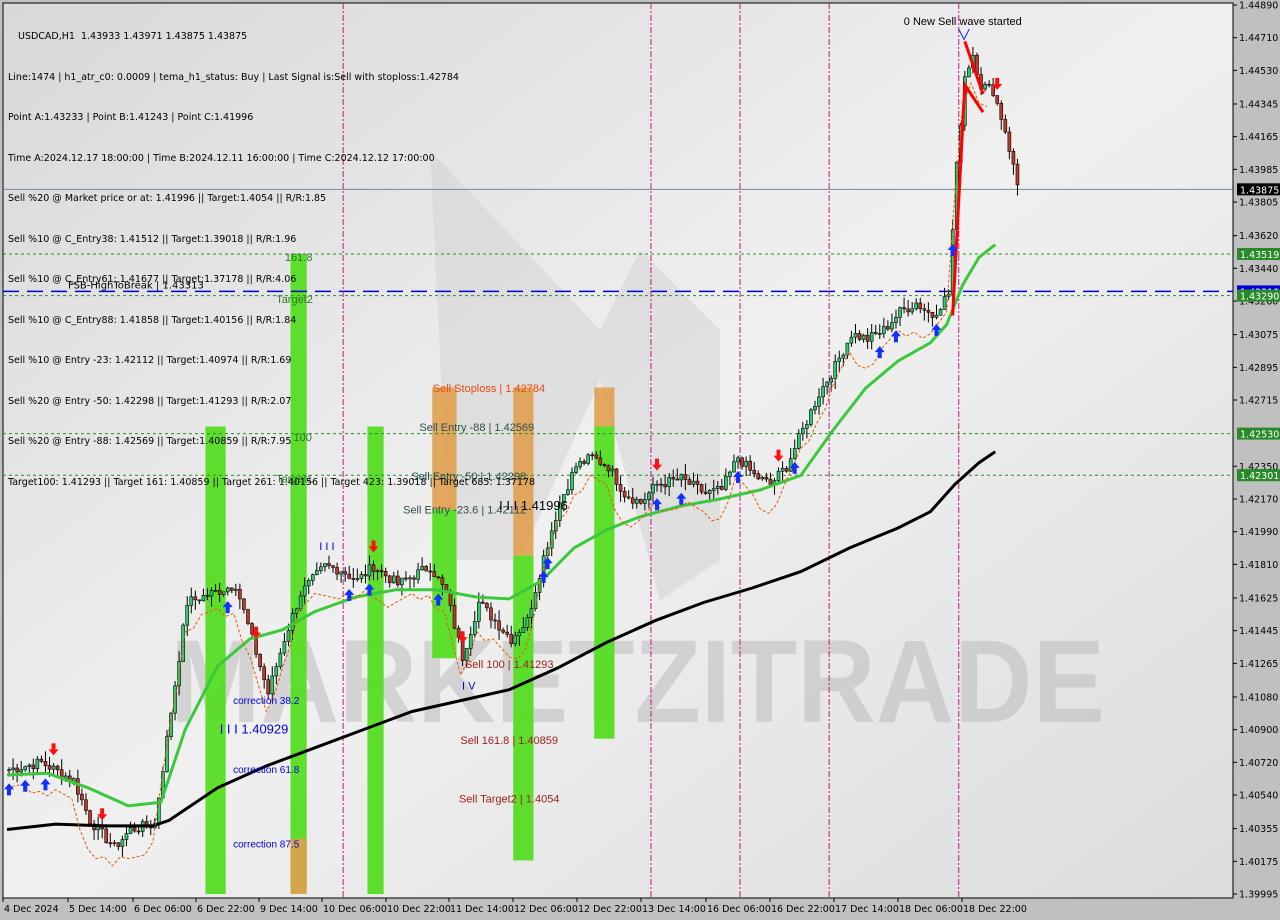 Image resolution: width=1280 pixels, height=920 pixels. What do you see at coordinates (963, 22) in the screenshot?
I see `chart-annotation: 0 New Sell wave started` at bounding box center [963, 22].